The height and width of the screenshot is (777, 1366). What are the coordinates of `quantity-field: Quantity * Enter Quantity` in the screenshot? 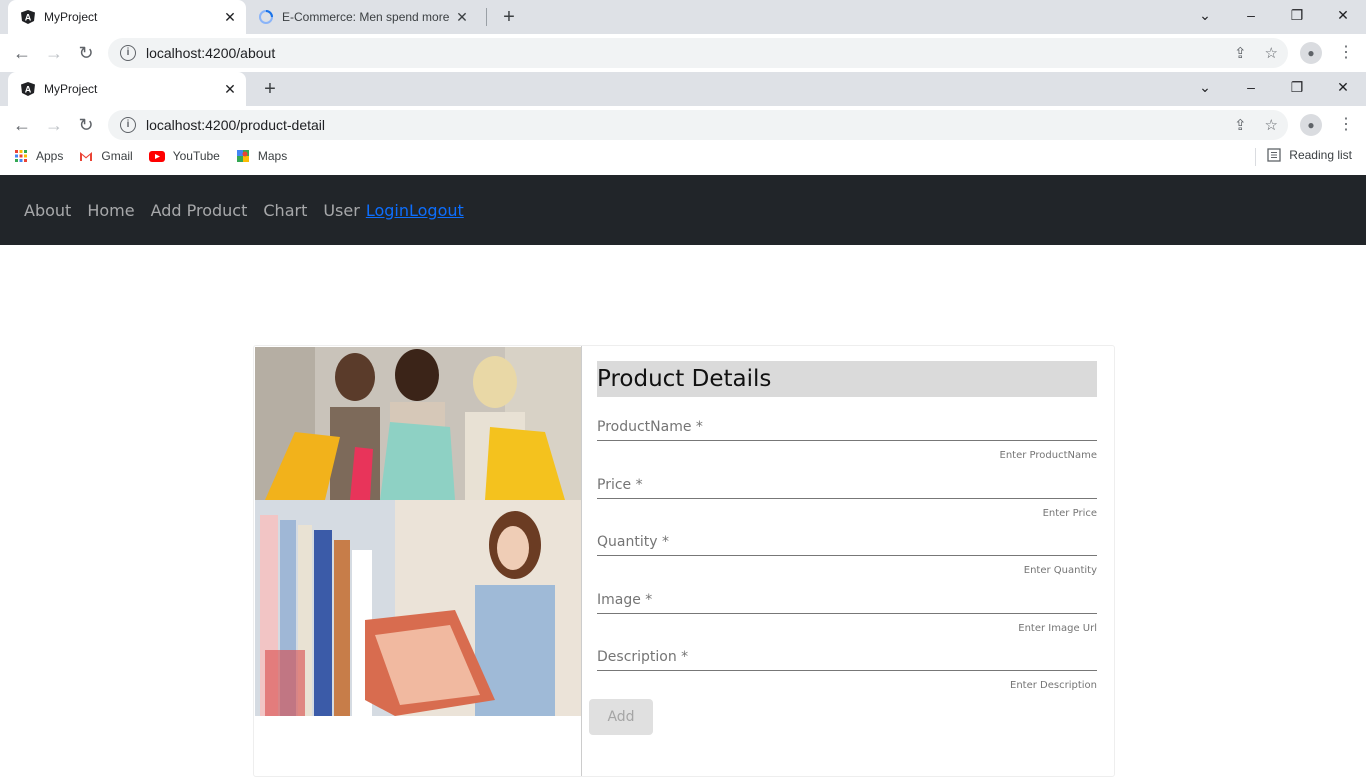 It's located at (847, 552).